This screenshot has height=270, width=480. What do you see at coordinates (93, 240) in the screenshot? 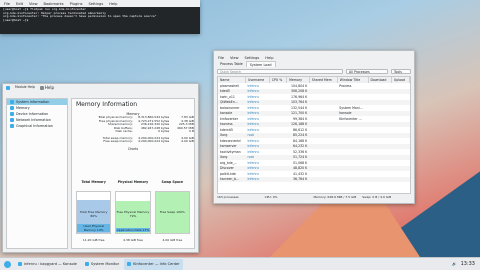
I see `chart-footer: 11.20 GiB free` at bounding box center [93, 240].